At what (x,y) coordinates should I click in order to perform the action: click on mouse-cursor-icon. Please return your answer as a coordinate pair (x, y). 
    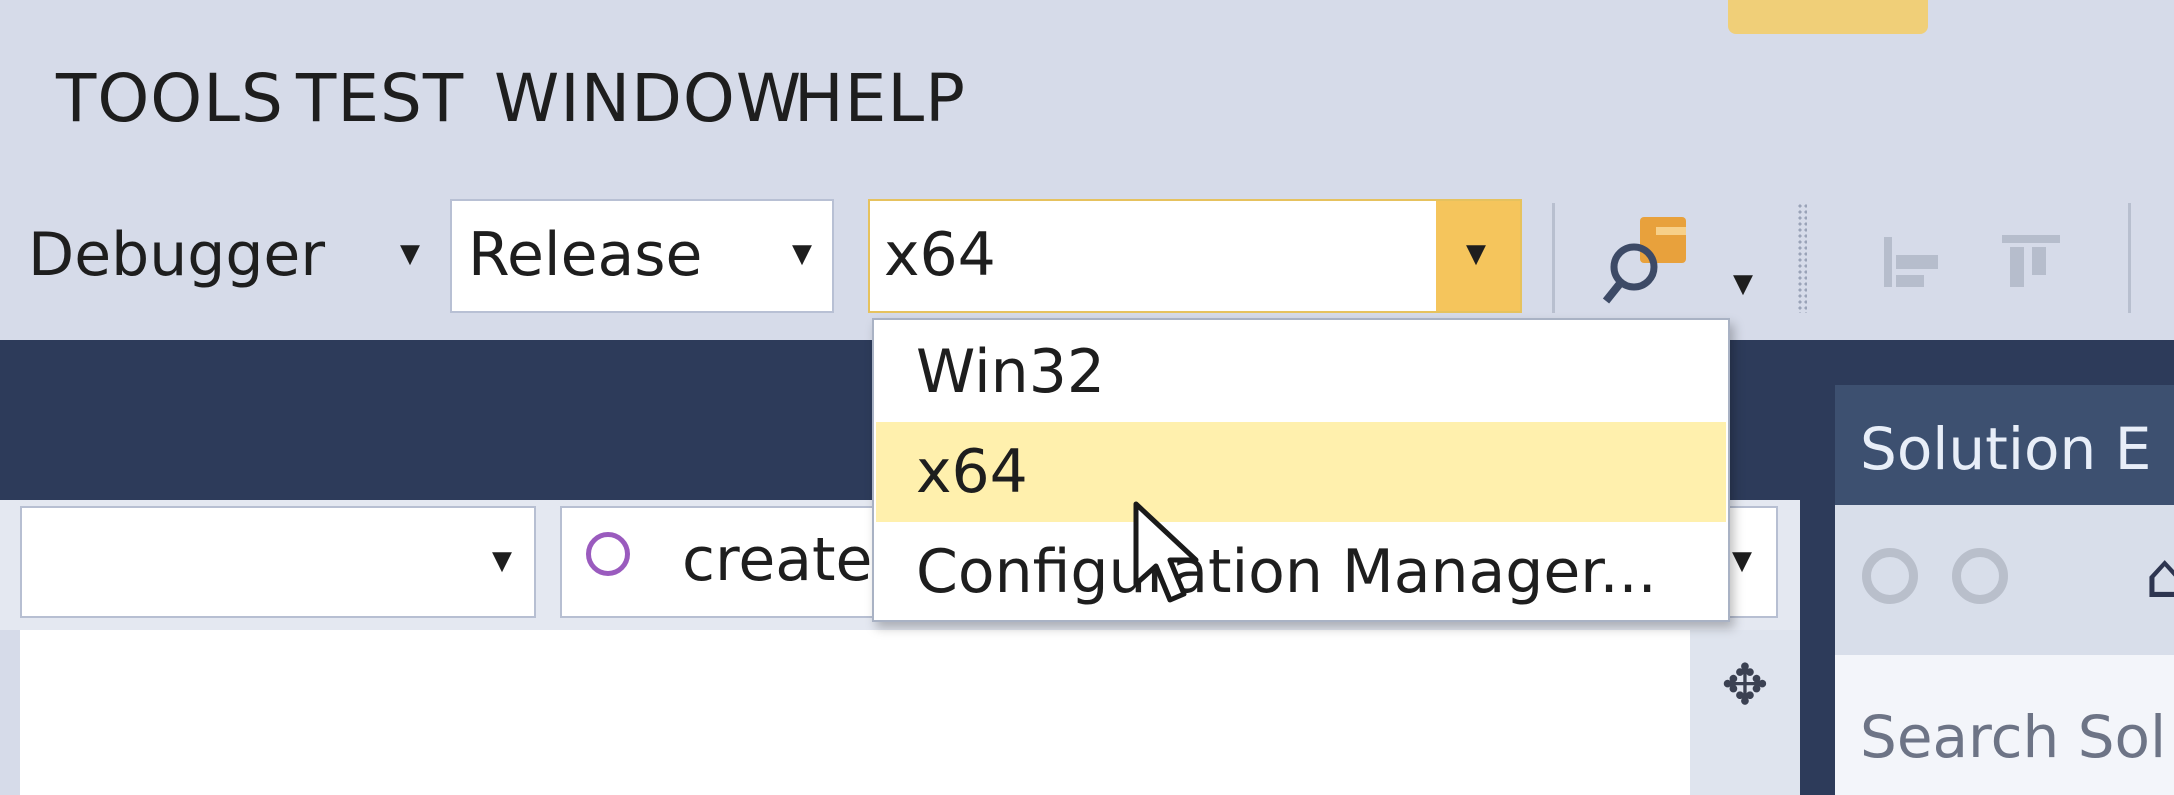
    Looking at the image, I should click on (1166, 552).